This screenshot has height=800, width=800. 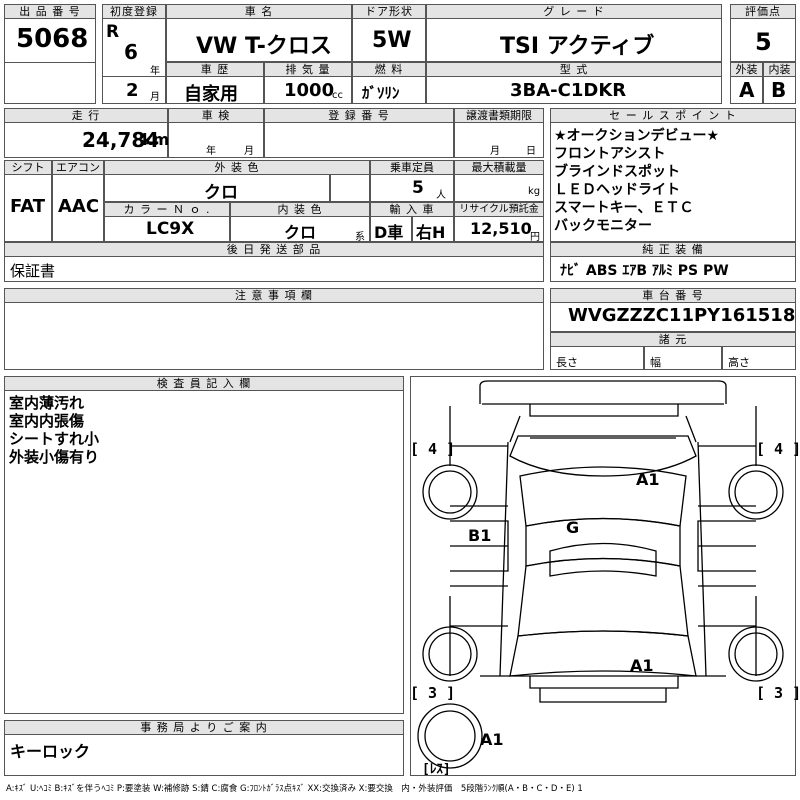 What do you see at coordinates (574, 69) in the screenshot?
I see `model-label: 型 式` at bounding box center [574, 69].